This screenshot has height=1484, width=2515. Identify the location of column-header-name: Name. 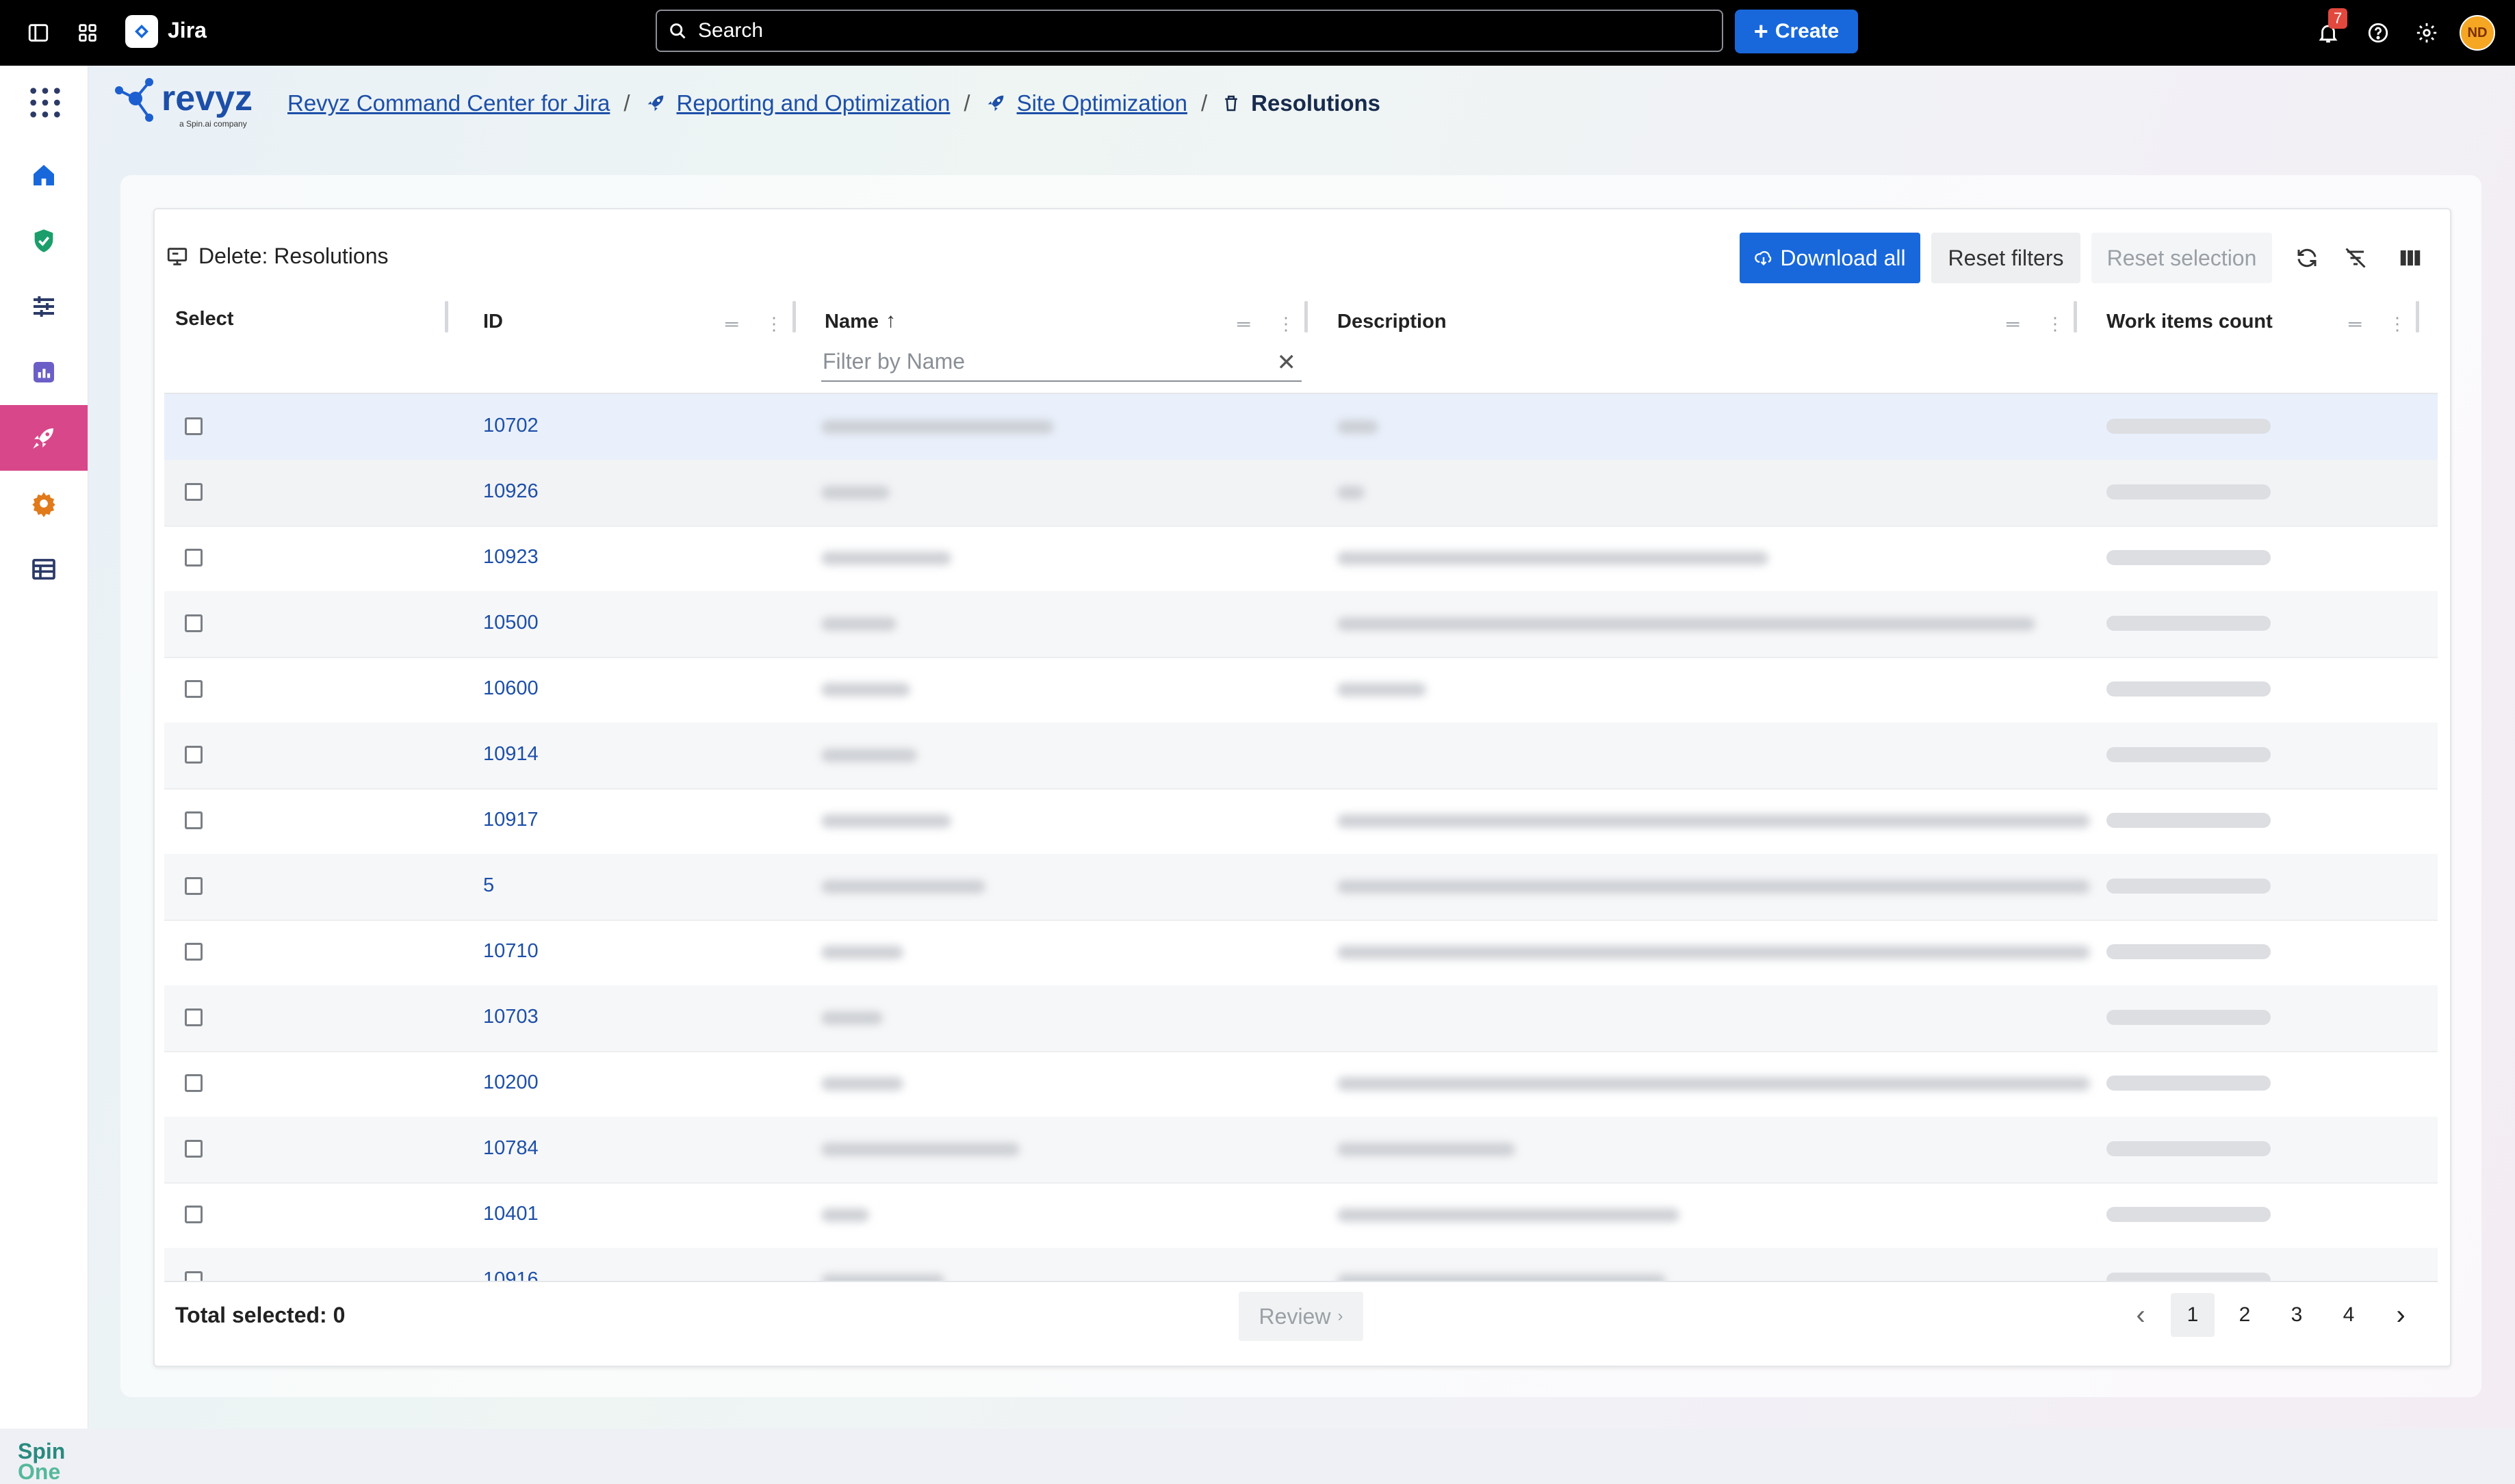
(852, 322).